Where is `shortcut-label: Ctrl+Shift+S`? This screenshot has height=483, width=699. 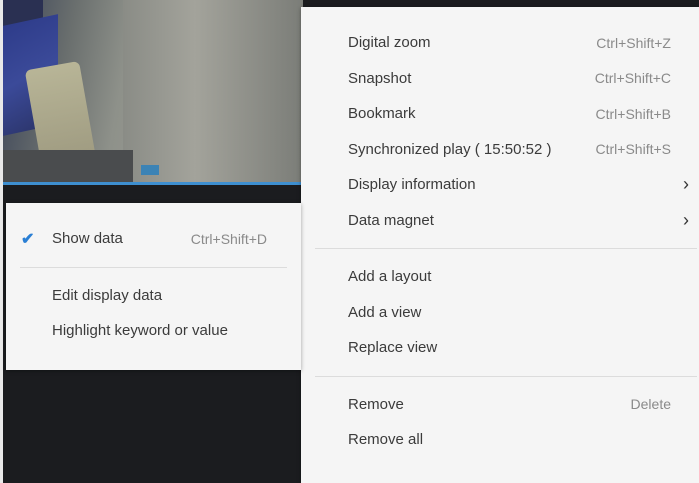
shortcut-label: Ctrl+Shift+S is located at coordinates (633, 149).